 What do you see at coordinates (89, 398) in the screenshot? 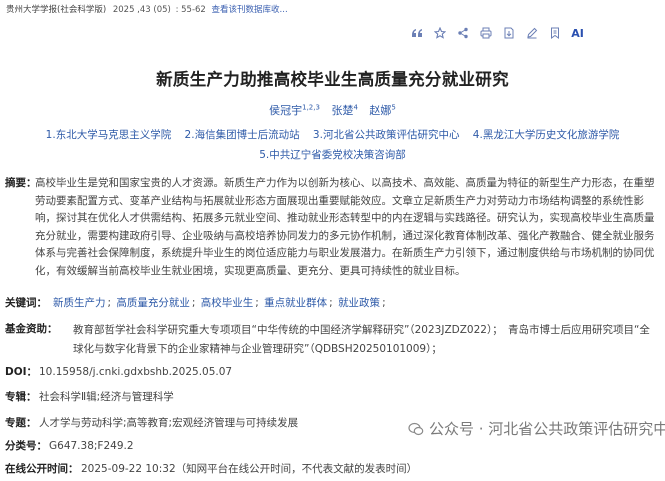
I see `series-section: 专辑： 社会科学Ⅱ辑;经济与管理科学` at bounding box center [89, 398].